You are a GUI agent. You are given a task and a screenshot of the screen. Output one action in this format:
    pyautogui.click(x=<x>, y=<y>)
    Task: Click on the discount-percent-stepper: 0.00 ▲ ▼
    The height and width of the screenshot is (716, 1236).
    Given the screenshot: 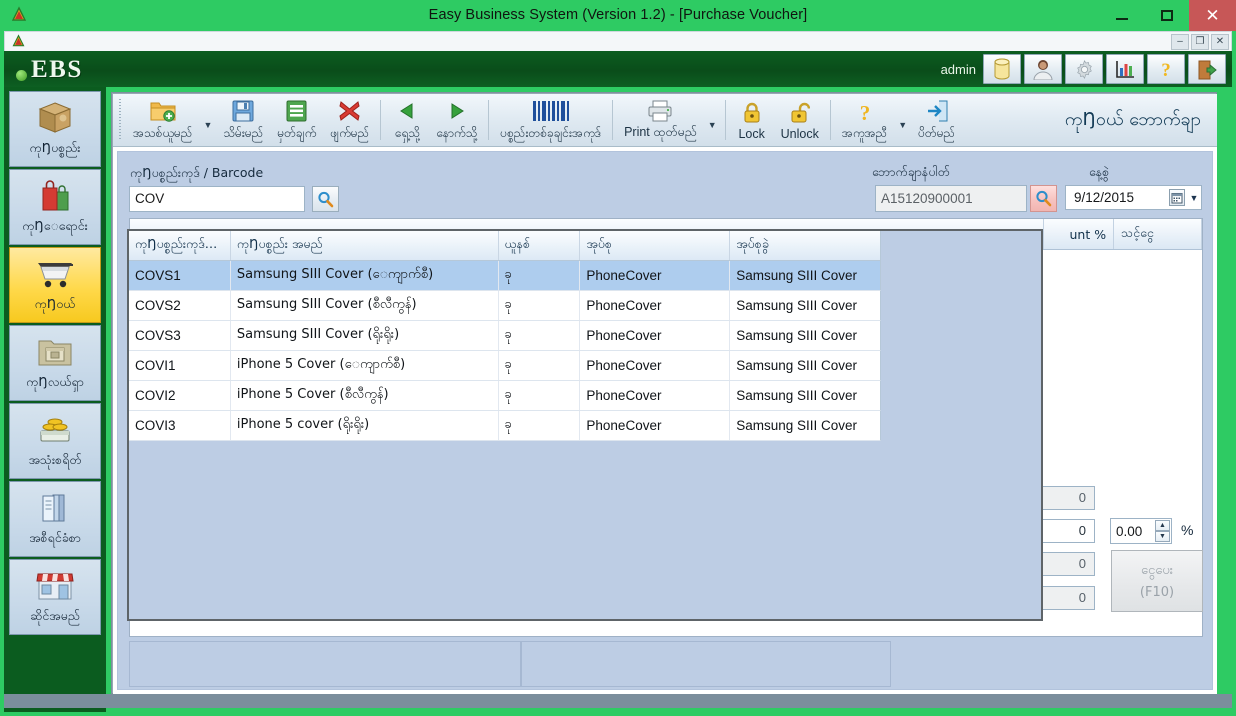 What is the action you would take?
    pyautogui.click(x=1141, y=531)
    